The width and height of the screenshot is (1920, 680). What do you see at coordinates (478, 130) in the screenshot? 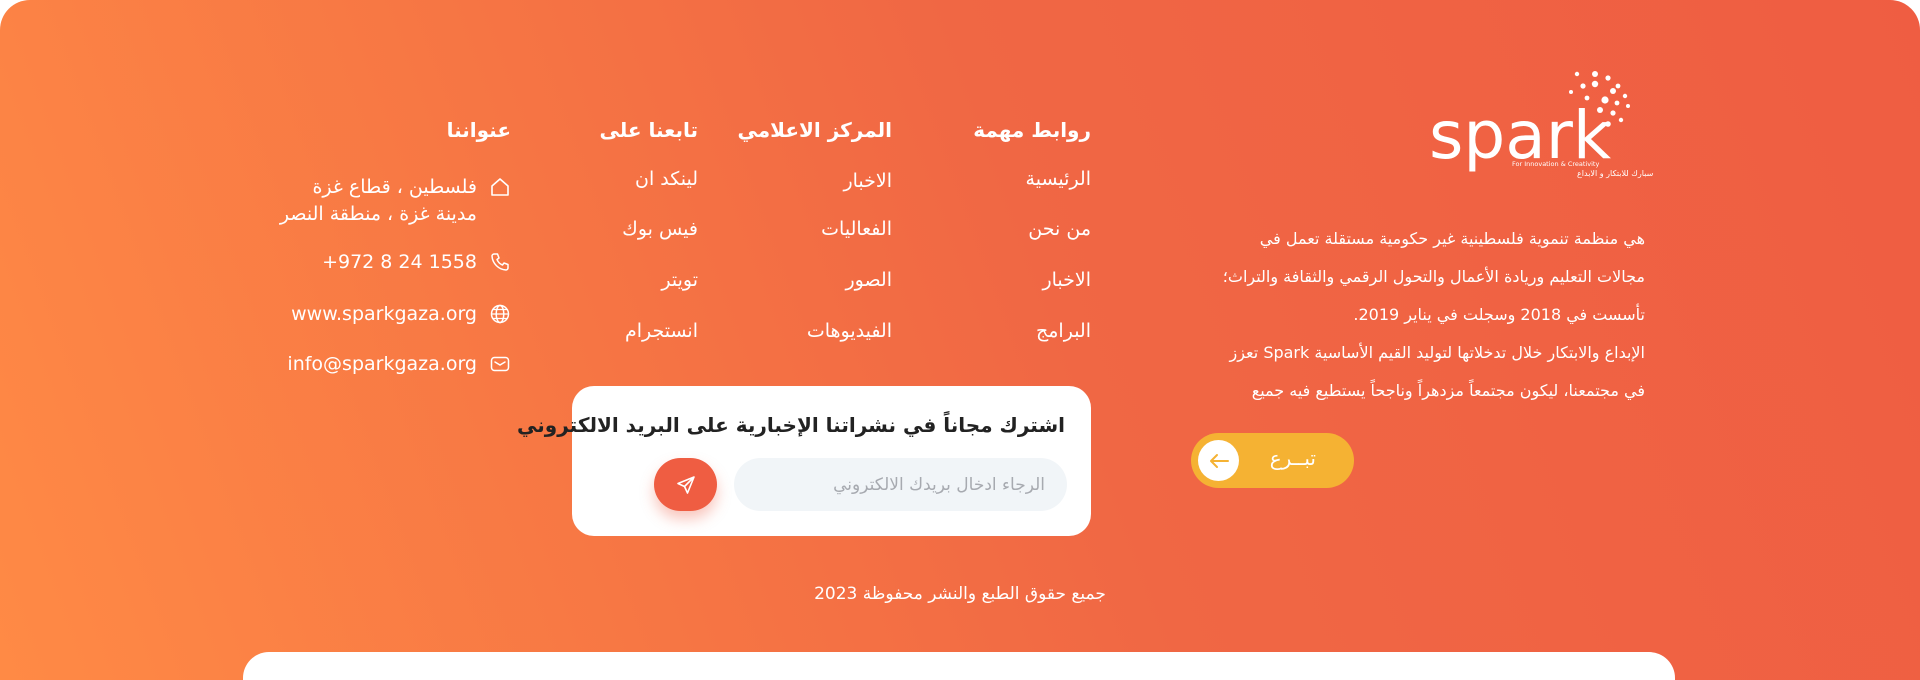
I see `contact-title: عنواننا` at bounding box center [478, 130].